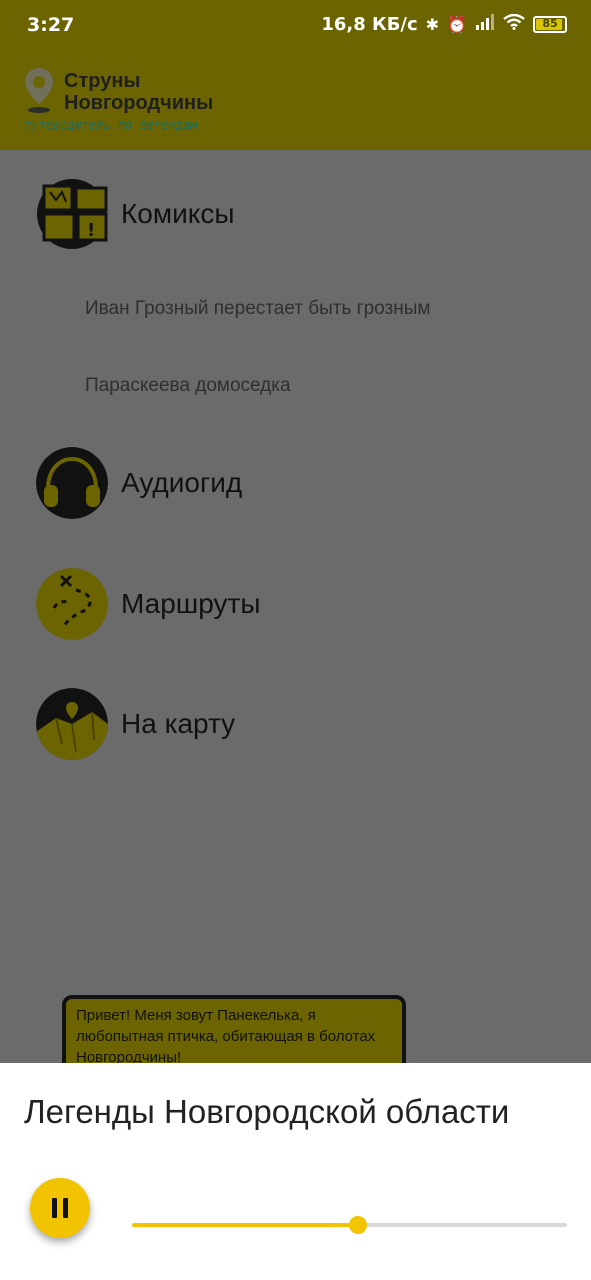 The width and height of the screenshot is (591, 1280). Describe the element at coordinates (39, 90) in the screenshot. I see `location-pin-icon` at that location.